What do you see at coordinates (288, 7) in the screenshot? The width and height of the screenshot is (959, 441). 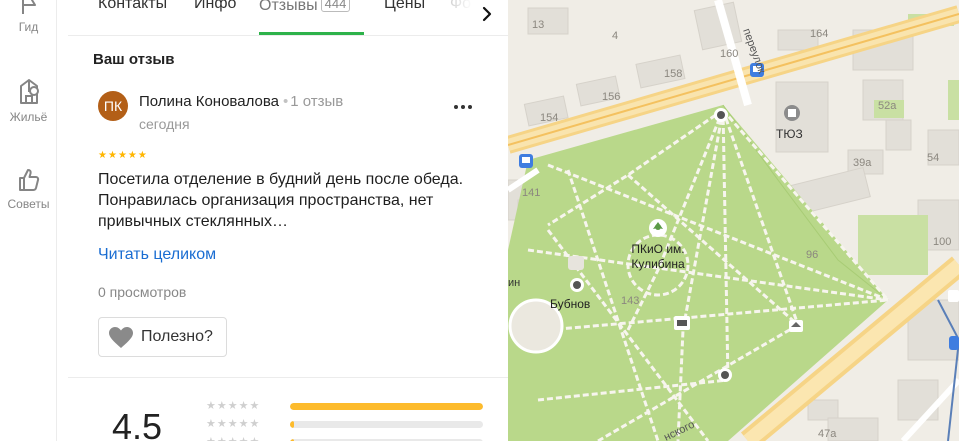 I see `tab-reviews-label: Отзывы` at bounding box center [288, 7].